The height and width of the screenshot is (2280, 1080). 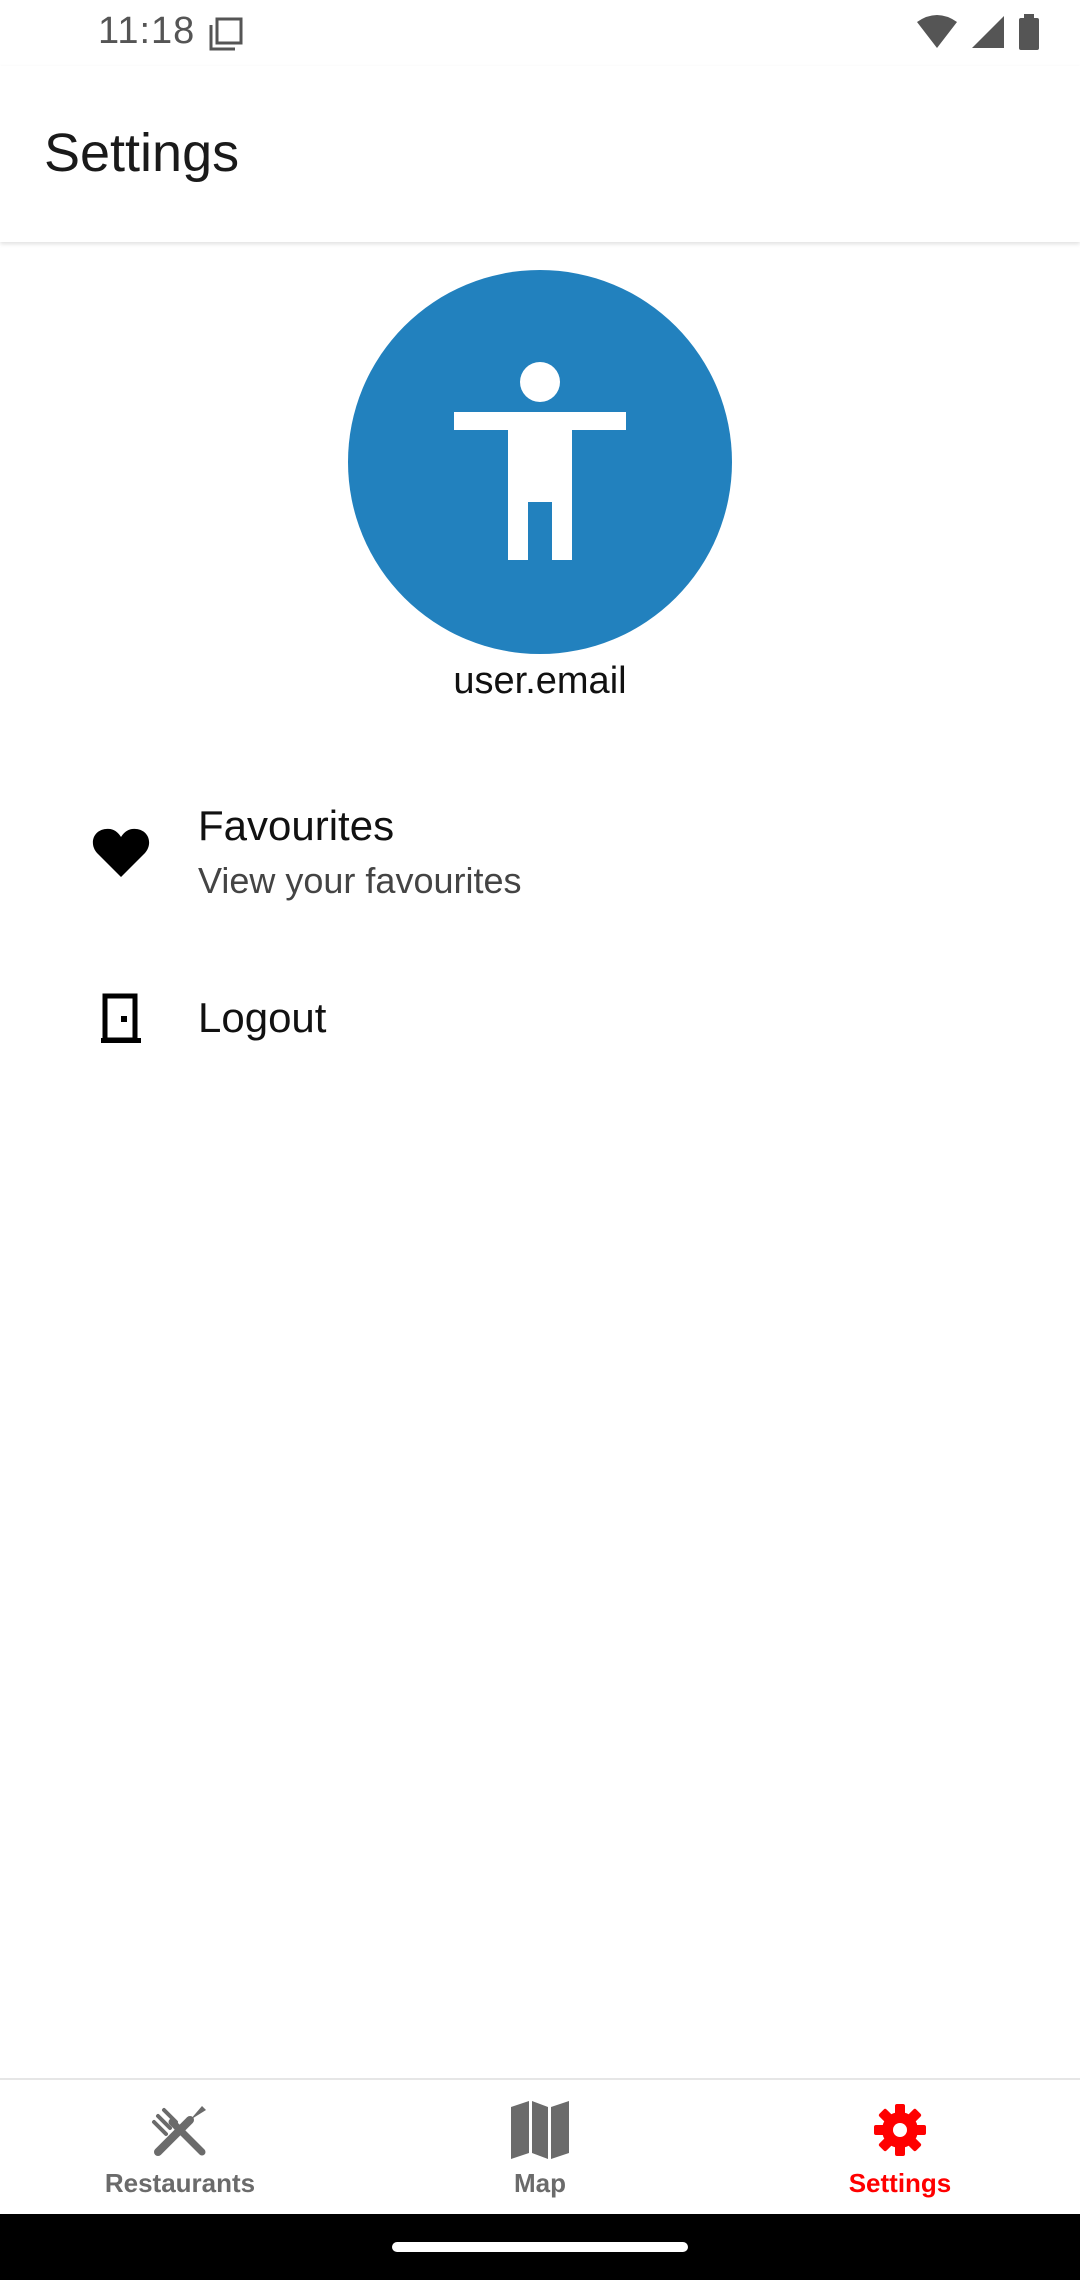 What do you see at coordinates (147, 31) in the screenshot?
I see `status-time: 11:18` at bounding box center [147, 31].